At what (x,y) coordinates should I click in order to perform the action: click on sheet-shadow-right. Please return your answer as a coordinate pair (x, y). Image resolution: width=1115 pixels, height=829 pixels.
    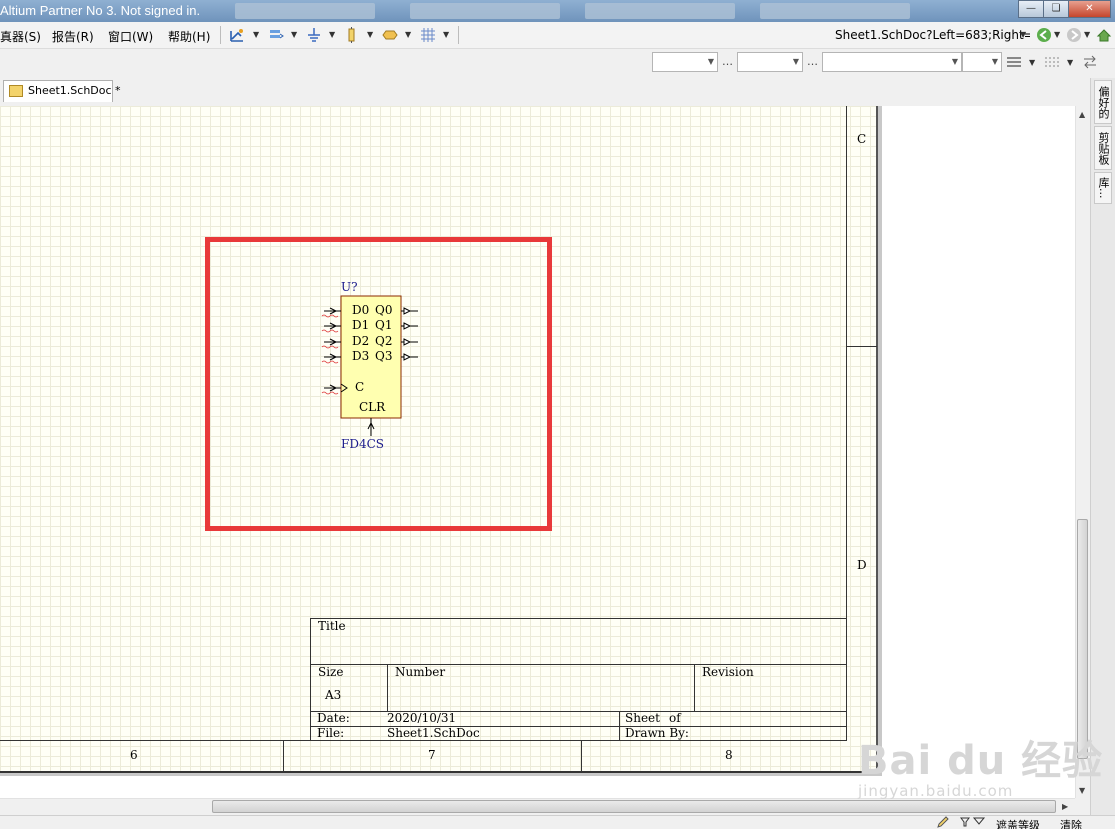
    Looking at the image, I should click on (880, 441).